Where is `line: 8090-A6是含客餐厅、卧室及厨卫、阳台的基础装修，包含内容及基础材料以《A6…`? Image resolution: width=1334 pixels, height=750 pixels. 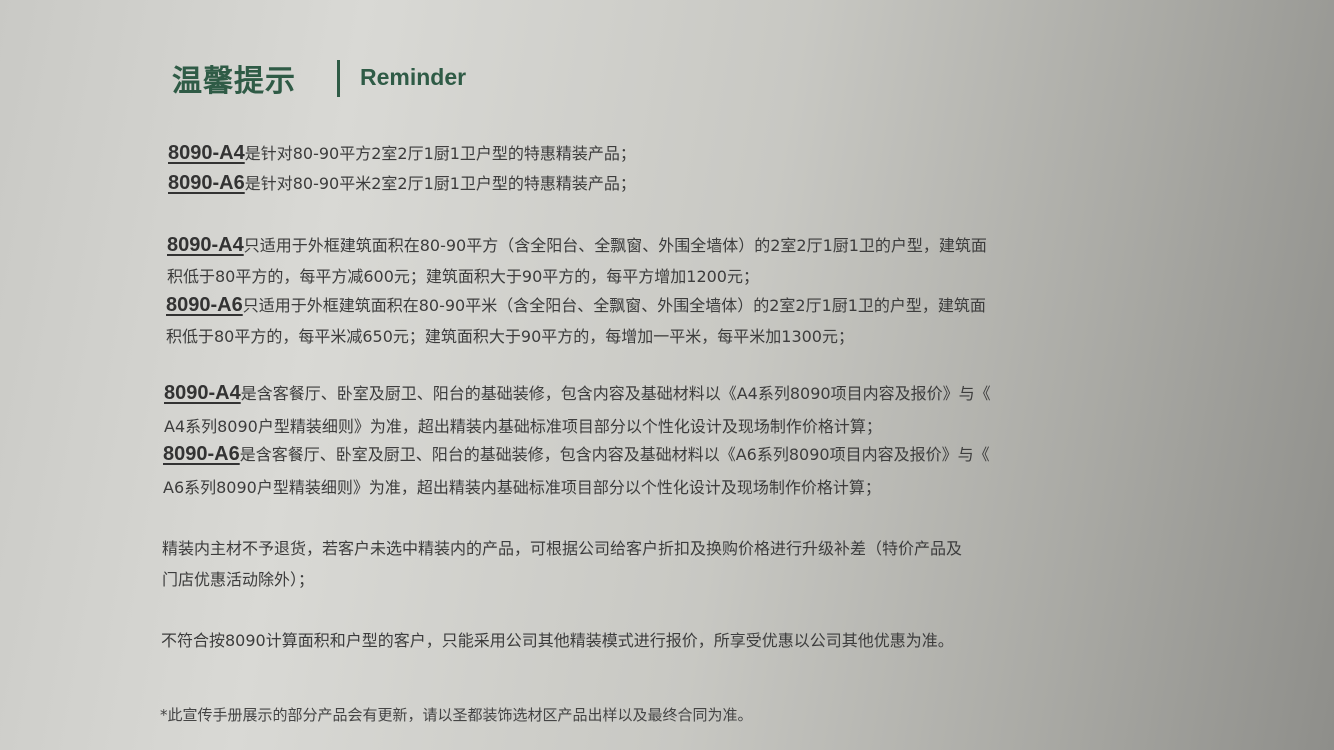 line: 8090-A6是含客餐厅、卧室及厨卫、阳台的基础装修，包含内容及基础材料以《A6… is located at coordinates (576, 454).